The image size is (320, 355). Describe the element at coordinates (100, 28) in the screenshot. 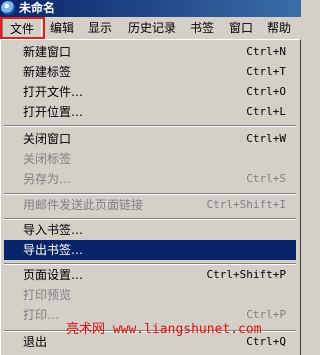

I see `menu-view: 显示` at that location.